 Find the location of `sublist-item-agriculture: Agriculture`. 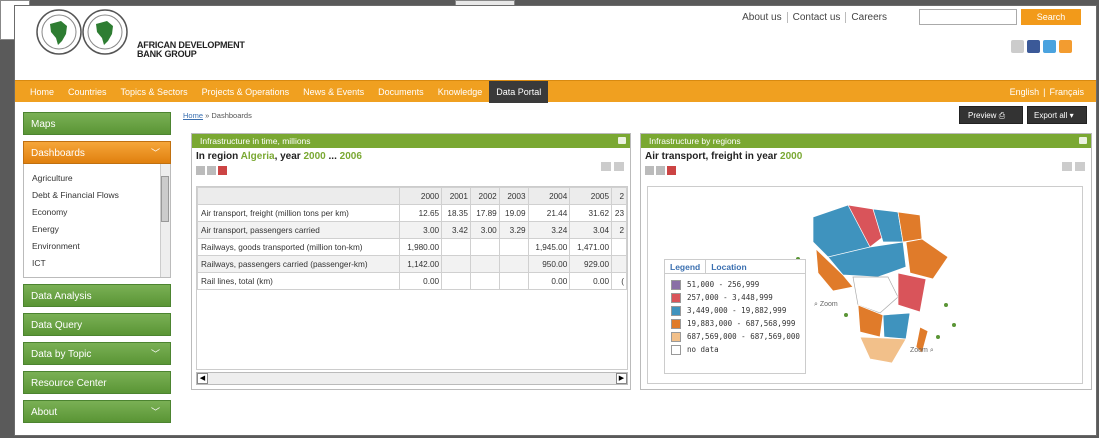

sublist-item-agriculture: Agriculture is located at coordinates (101, 178).